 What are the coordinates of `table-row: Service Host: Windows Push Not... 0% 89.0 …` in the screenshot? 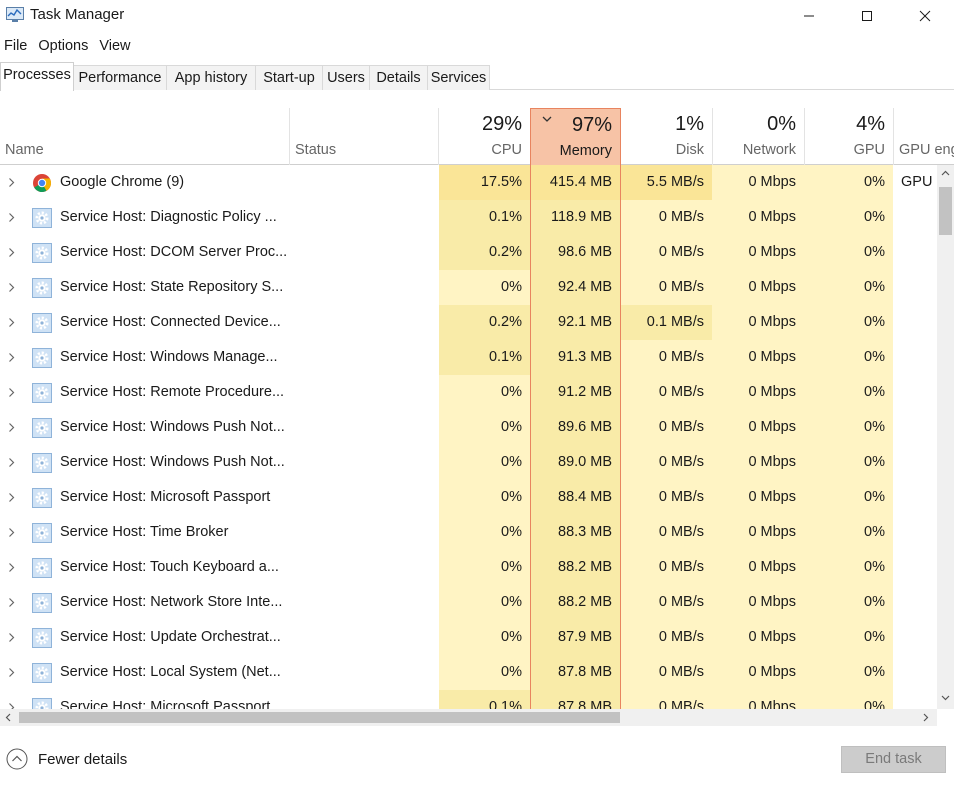 It's located at (469, 462).